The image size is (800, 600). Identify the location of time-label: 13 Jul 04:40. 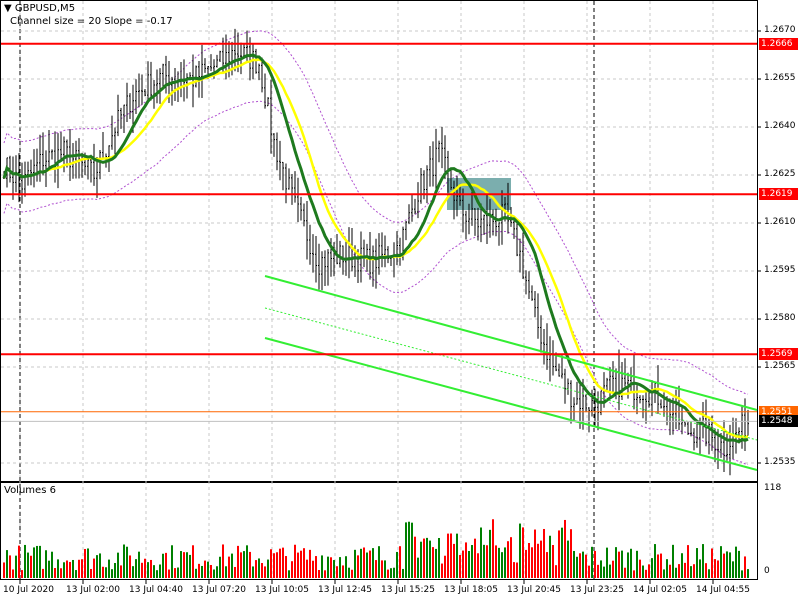
(156, 590).